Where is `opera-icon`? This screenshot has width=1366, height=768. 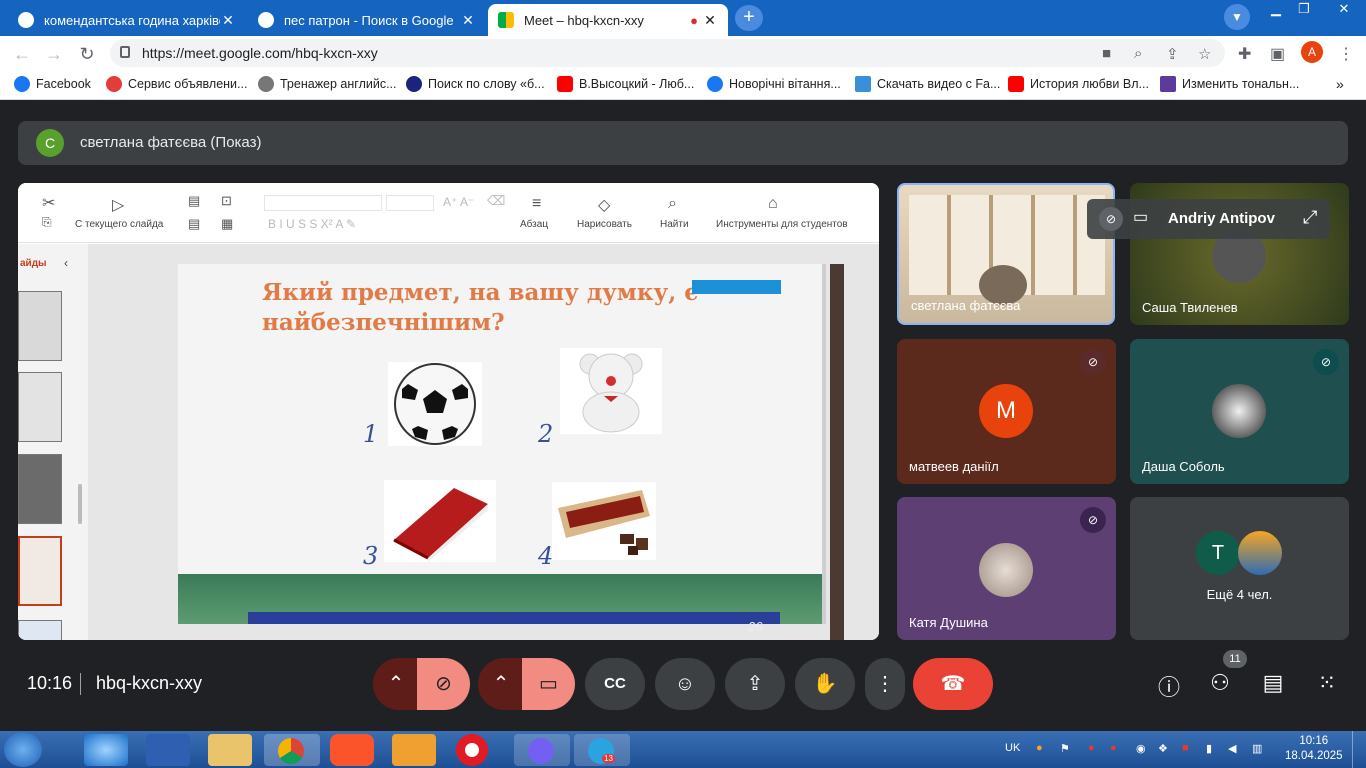 opera-icon is located at coordinates (472, 750).